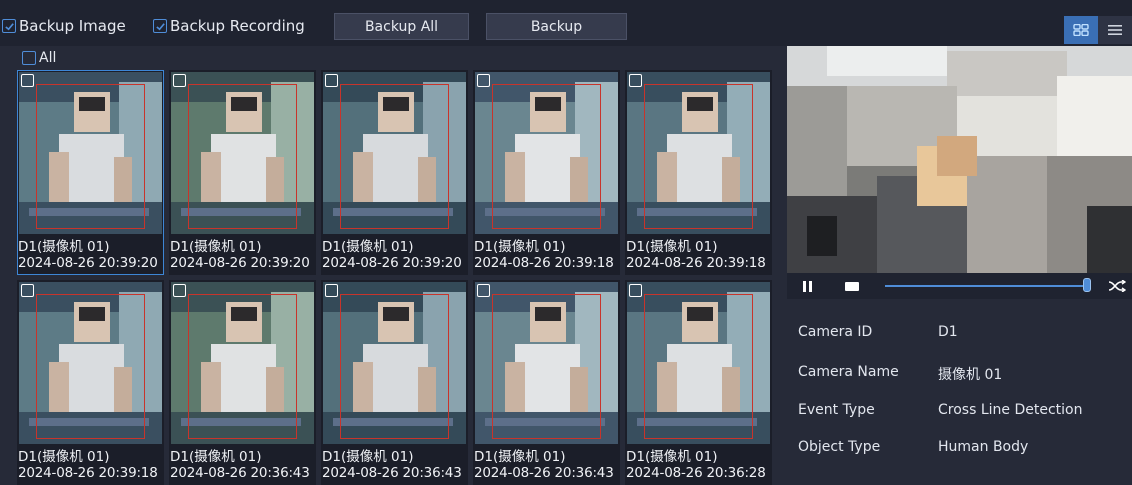 The height and width of the screenshot is (485, 1132). I want to click on backup-image-label: Backup Image, so click(72, 26).